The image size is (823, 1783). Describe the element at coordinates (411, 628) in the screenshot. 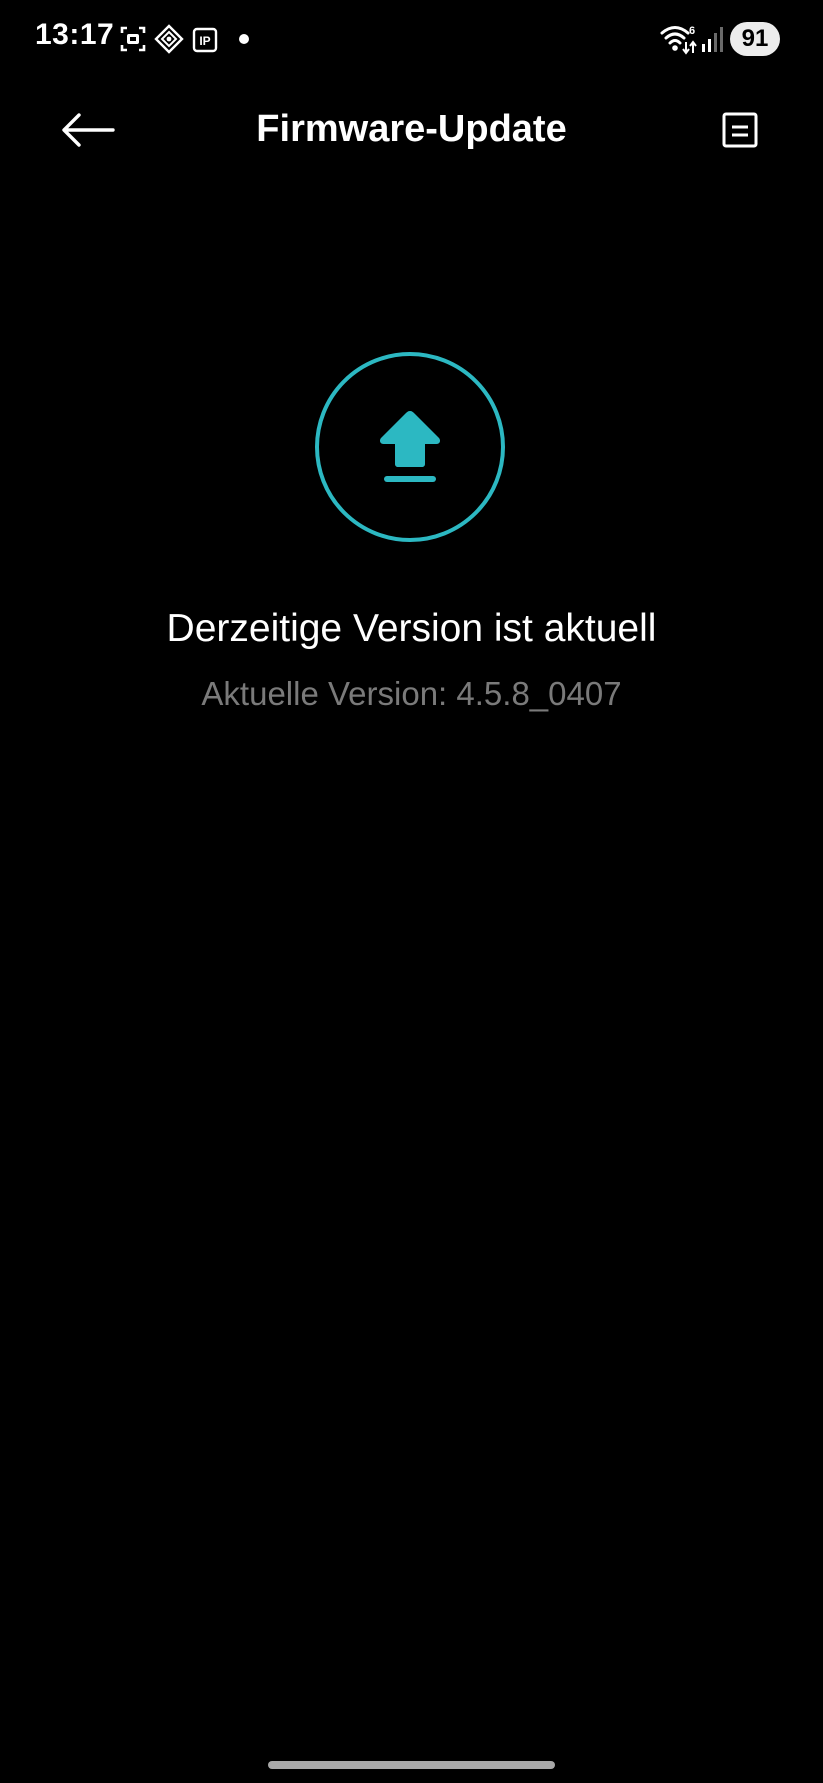

I see `firmware-status-heading: Derzeitige Version ist aktuell` at that location.